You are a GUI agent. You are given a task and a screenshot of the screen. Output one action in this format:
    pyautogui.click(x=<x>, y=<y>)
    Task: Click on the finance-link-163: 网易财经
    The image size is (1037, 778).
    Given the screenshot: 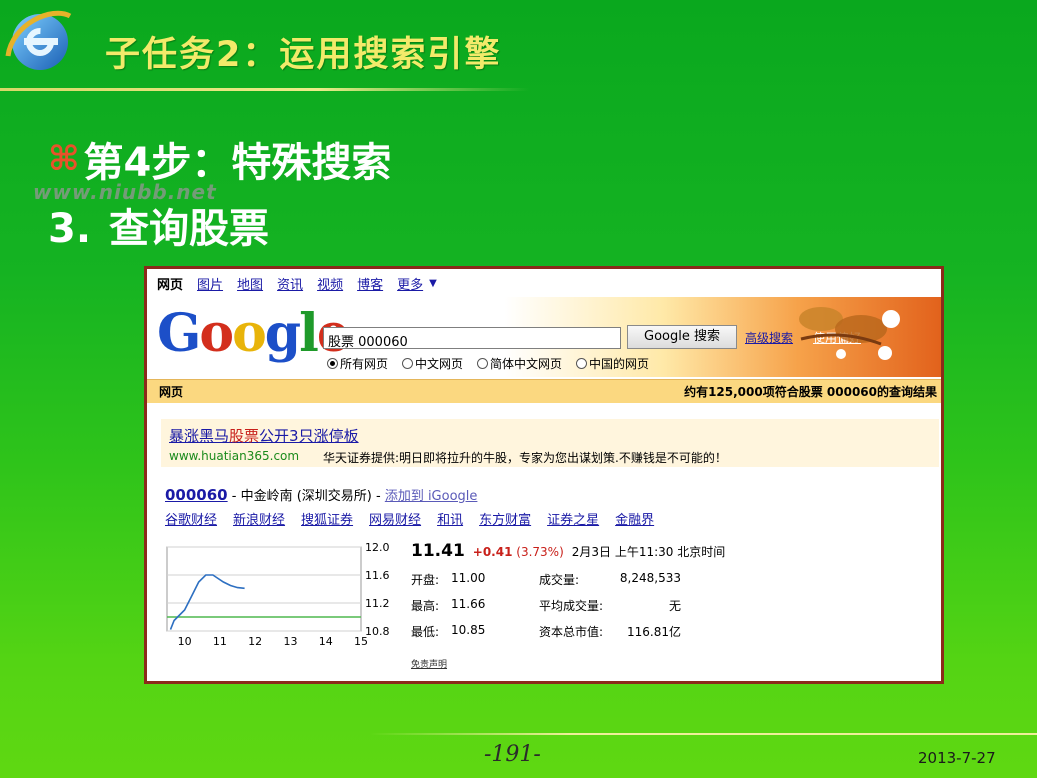 What is the action you would take?
    pyautogui.click(x=395, y=518)
    